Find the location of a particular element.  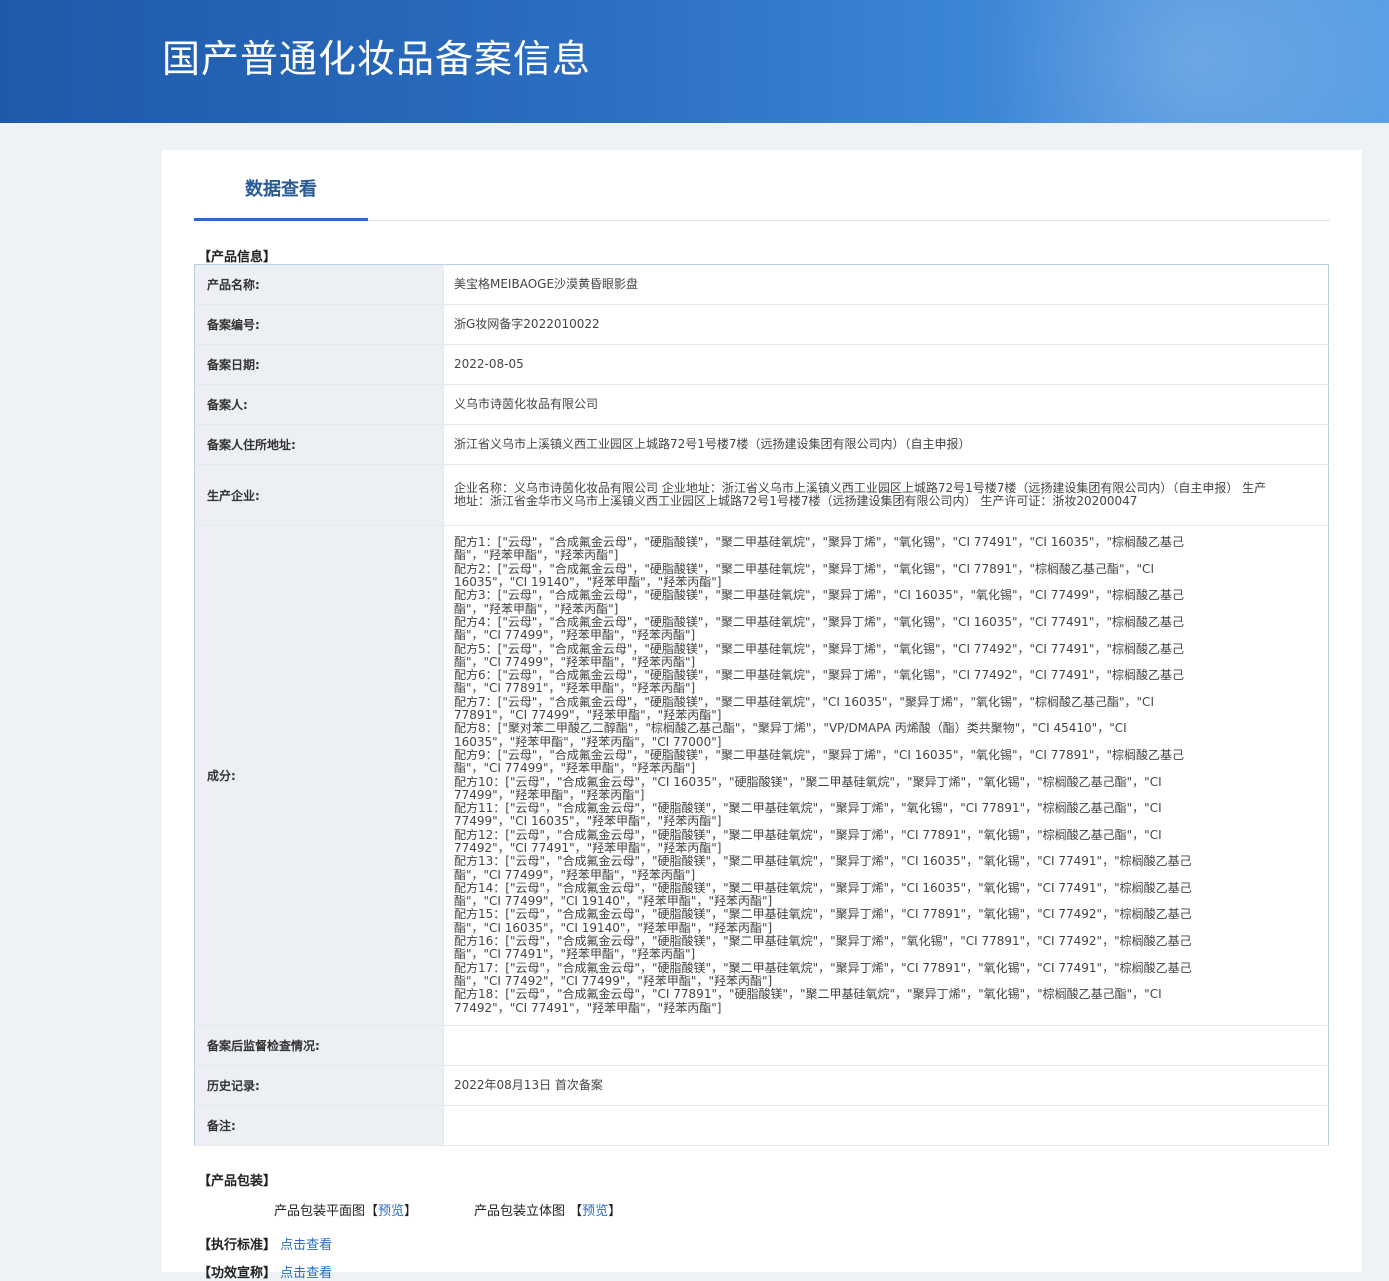

tab-bar: 数据查看 is located at coordinates (762, 185).